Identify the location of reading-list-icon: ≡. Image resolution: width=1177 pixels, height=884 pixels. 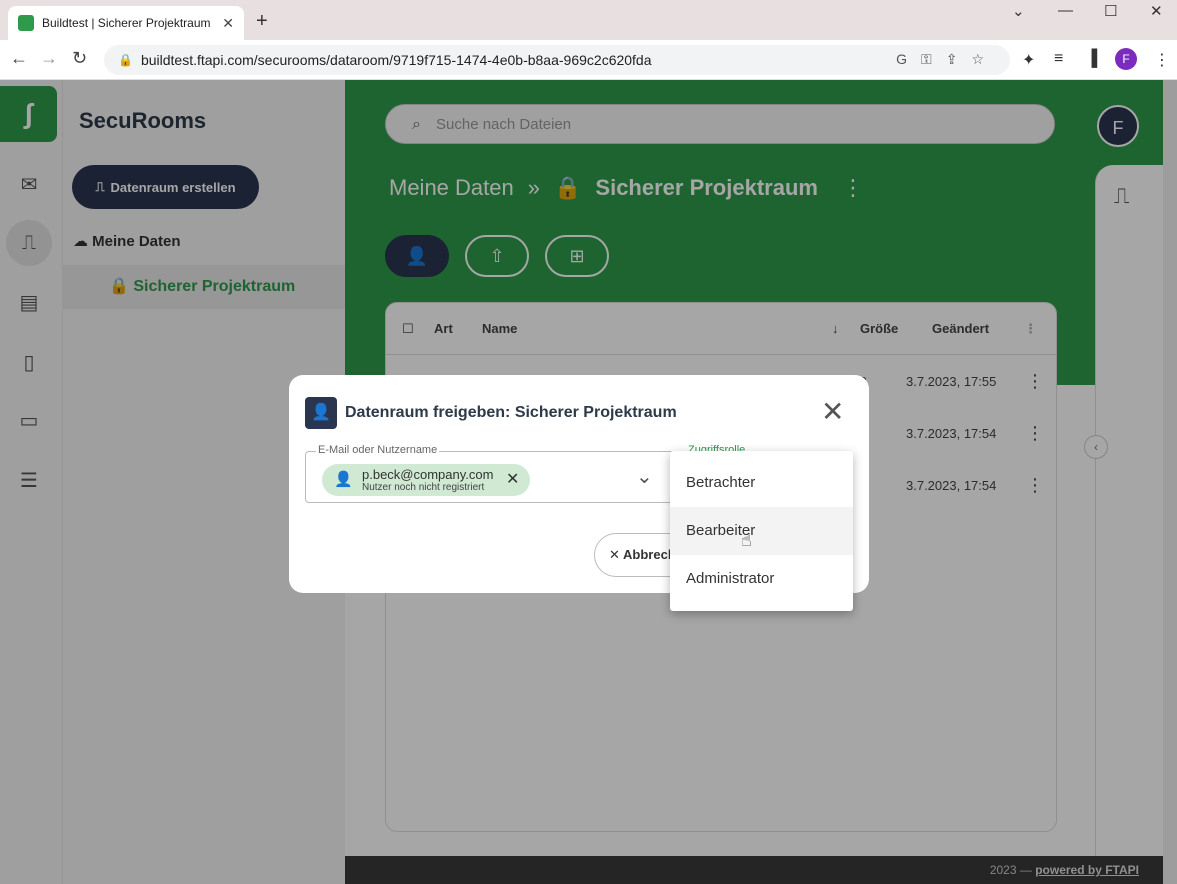
(1058, 59).